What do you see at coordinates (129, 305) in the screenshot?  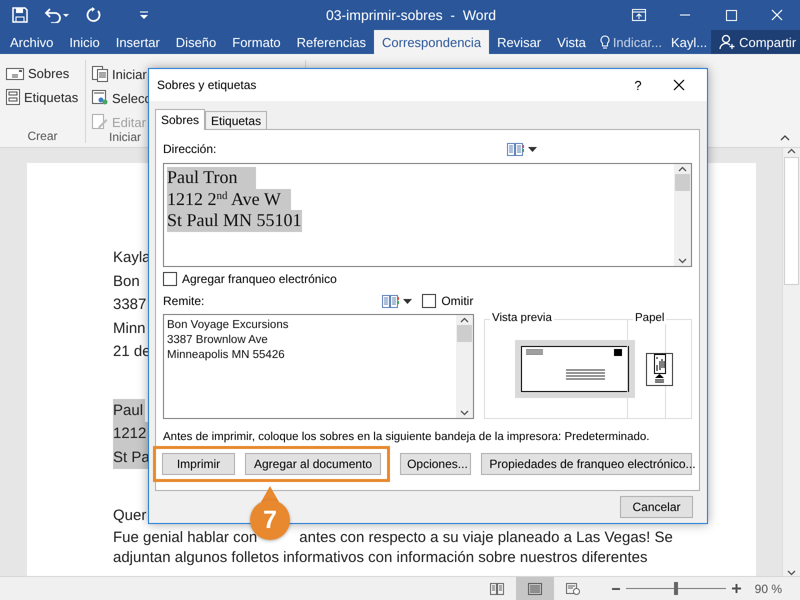 I see `document-text: 3387` at bounding box center [129, 305].